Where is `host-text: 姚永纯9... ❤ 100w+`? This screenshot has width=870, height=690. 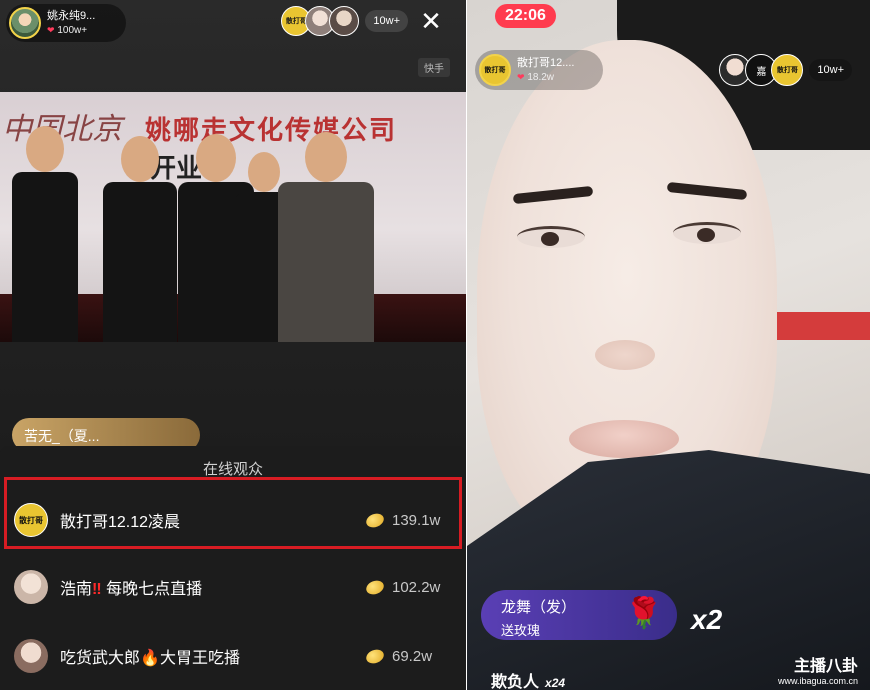 host-text: 姚永纯9... ❤ 100w+ is located at coordinates (71, 23).